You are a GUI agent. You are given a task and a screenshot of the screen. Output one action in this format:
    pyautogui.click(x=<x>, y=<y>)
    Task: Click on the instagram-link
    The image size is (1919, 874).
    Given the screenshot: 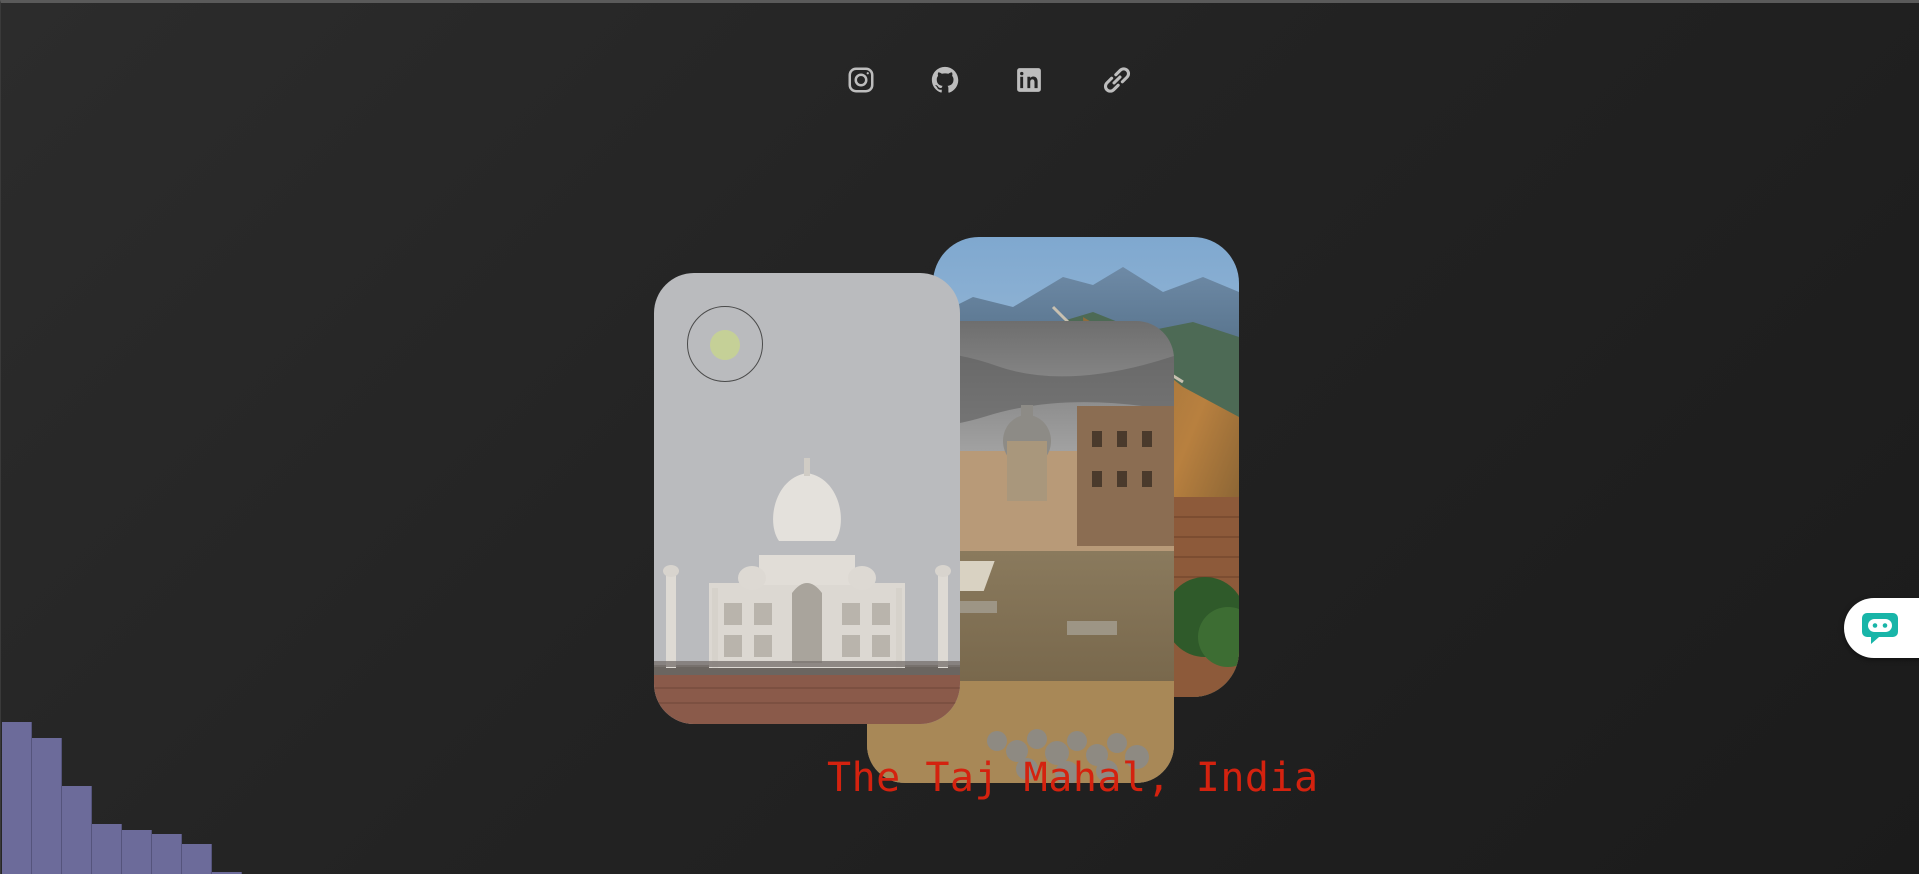 What is the action you would take?
    pyautogui.click(x=861, y=80)
    